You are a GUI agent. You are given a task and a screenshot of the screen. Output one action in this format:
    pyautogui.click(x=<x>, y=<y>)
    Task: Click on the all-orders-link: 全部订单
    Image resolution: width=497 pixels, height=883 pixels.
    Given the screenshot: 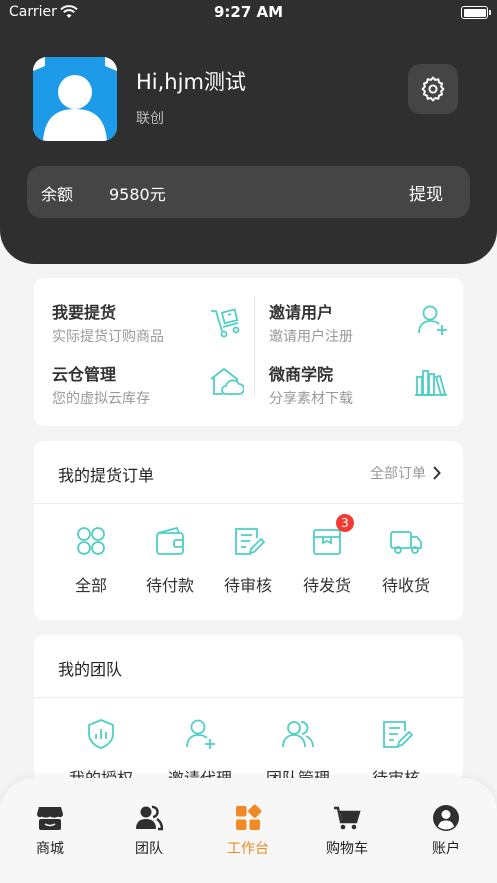 What is the action you would take?
    pyautogui.click(x=405, y=473)
    